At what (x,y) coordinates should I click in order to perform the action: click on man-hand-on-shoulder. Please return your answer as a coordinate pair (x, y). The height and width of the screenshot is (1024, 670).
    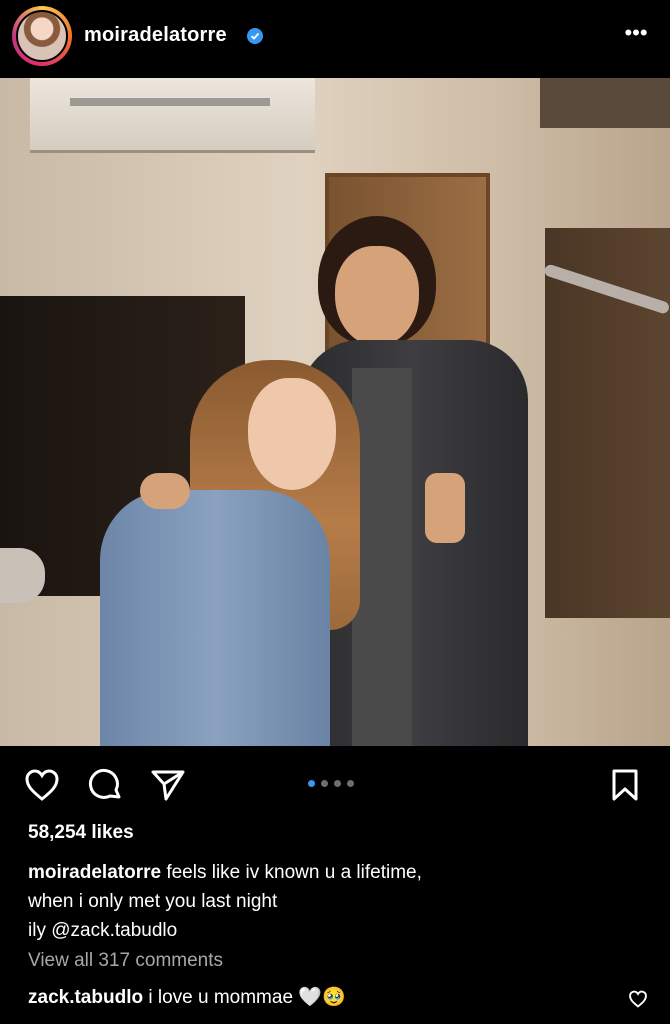
    Looking at the image, I should click on (165, 491).